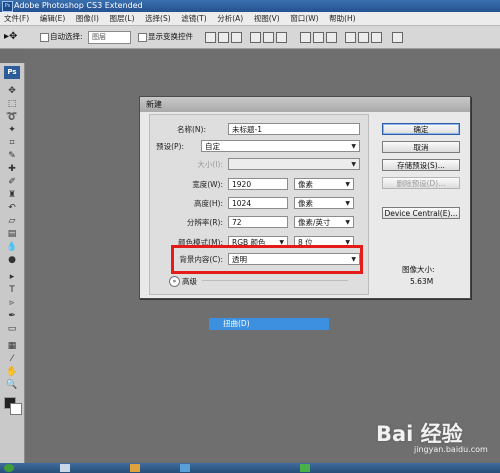 The image size is (500, 473). What do you see at coordinates (16, 409) in the screenshot?
I see `background-color-swatch` at bounding box center [16, 409].